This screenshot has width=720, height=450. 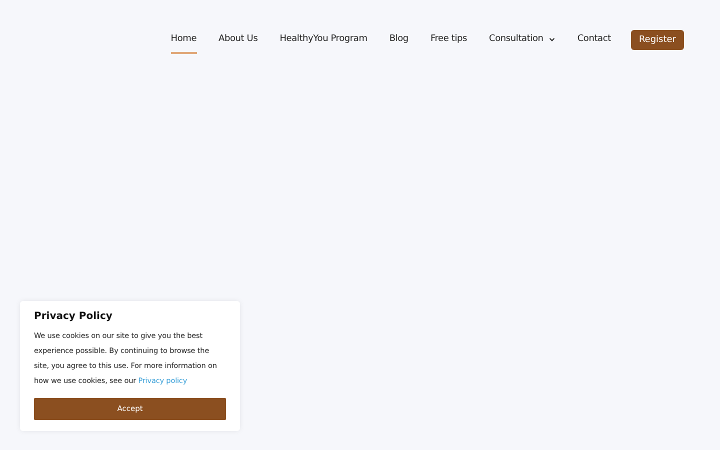 I want to click on nav-link: Consultation, so click(x=522, y=44).